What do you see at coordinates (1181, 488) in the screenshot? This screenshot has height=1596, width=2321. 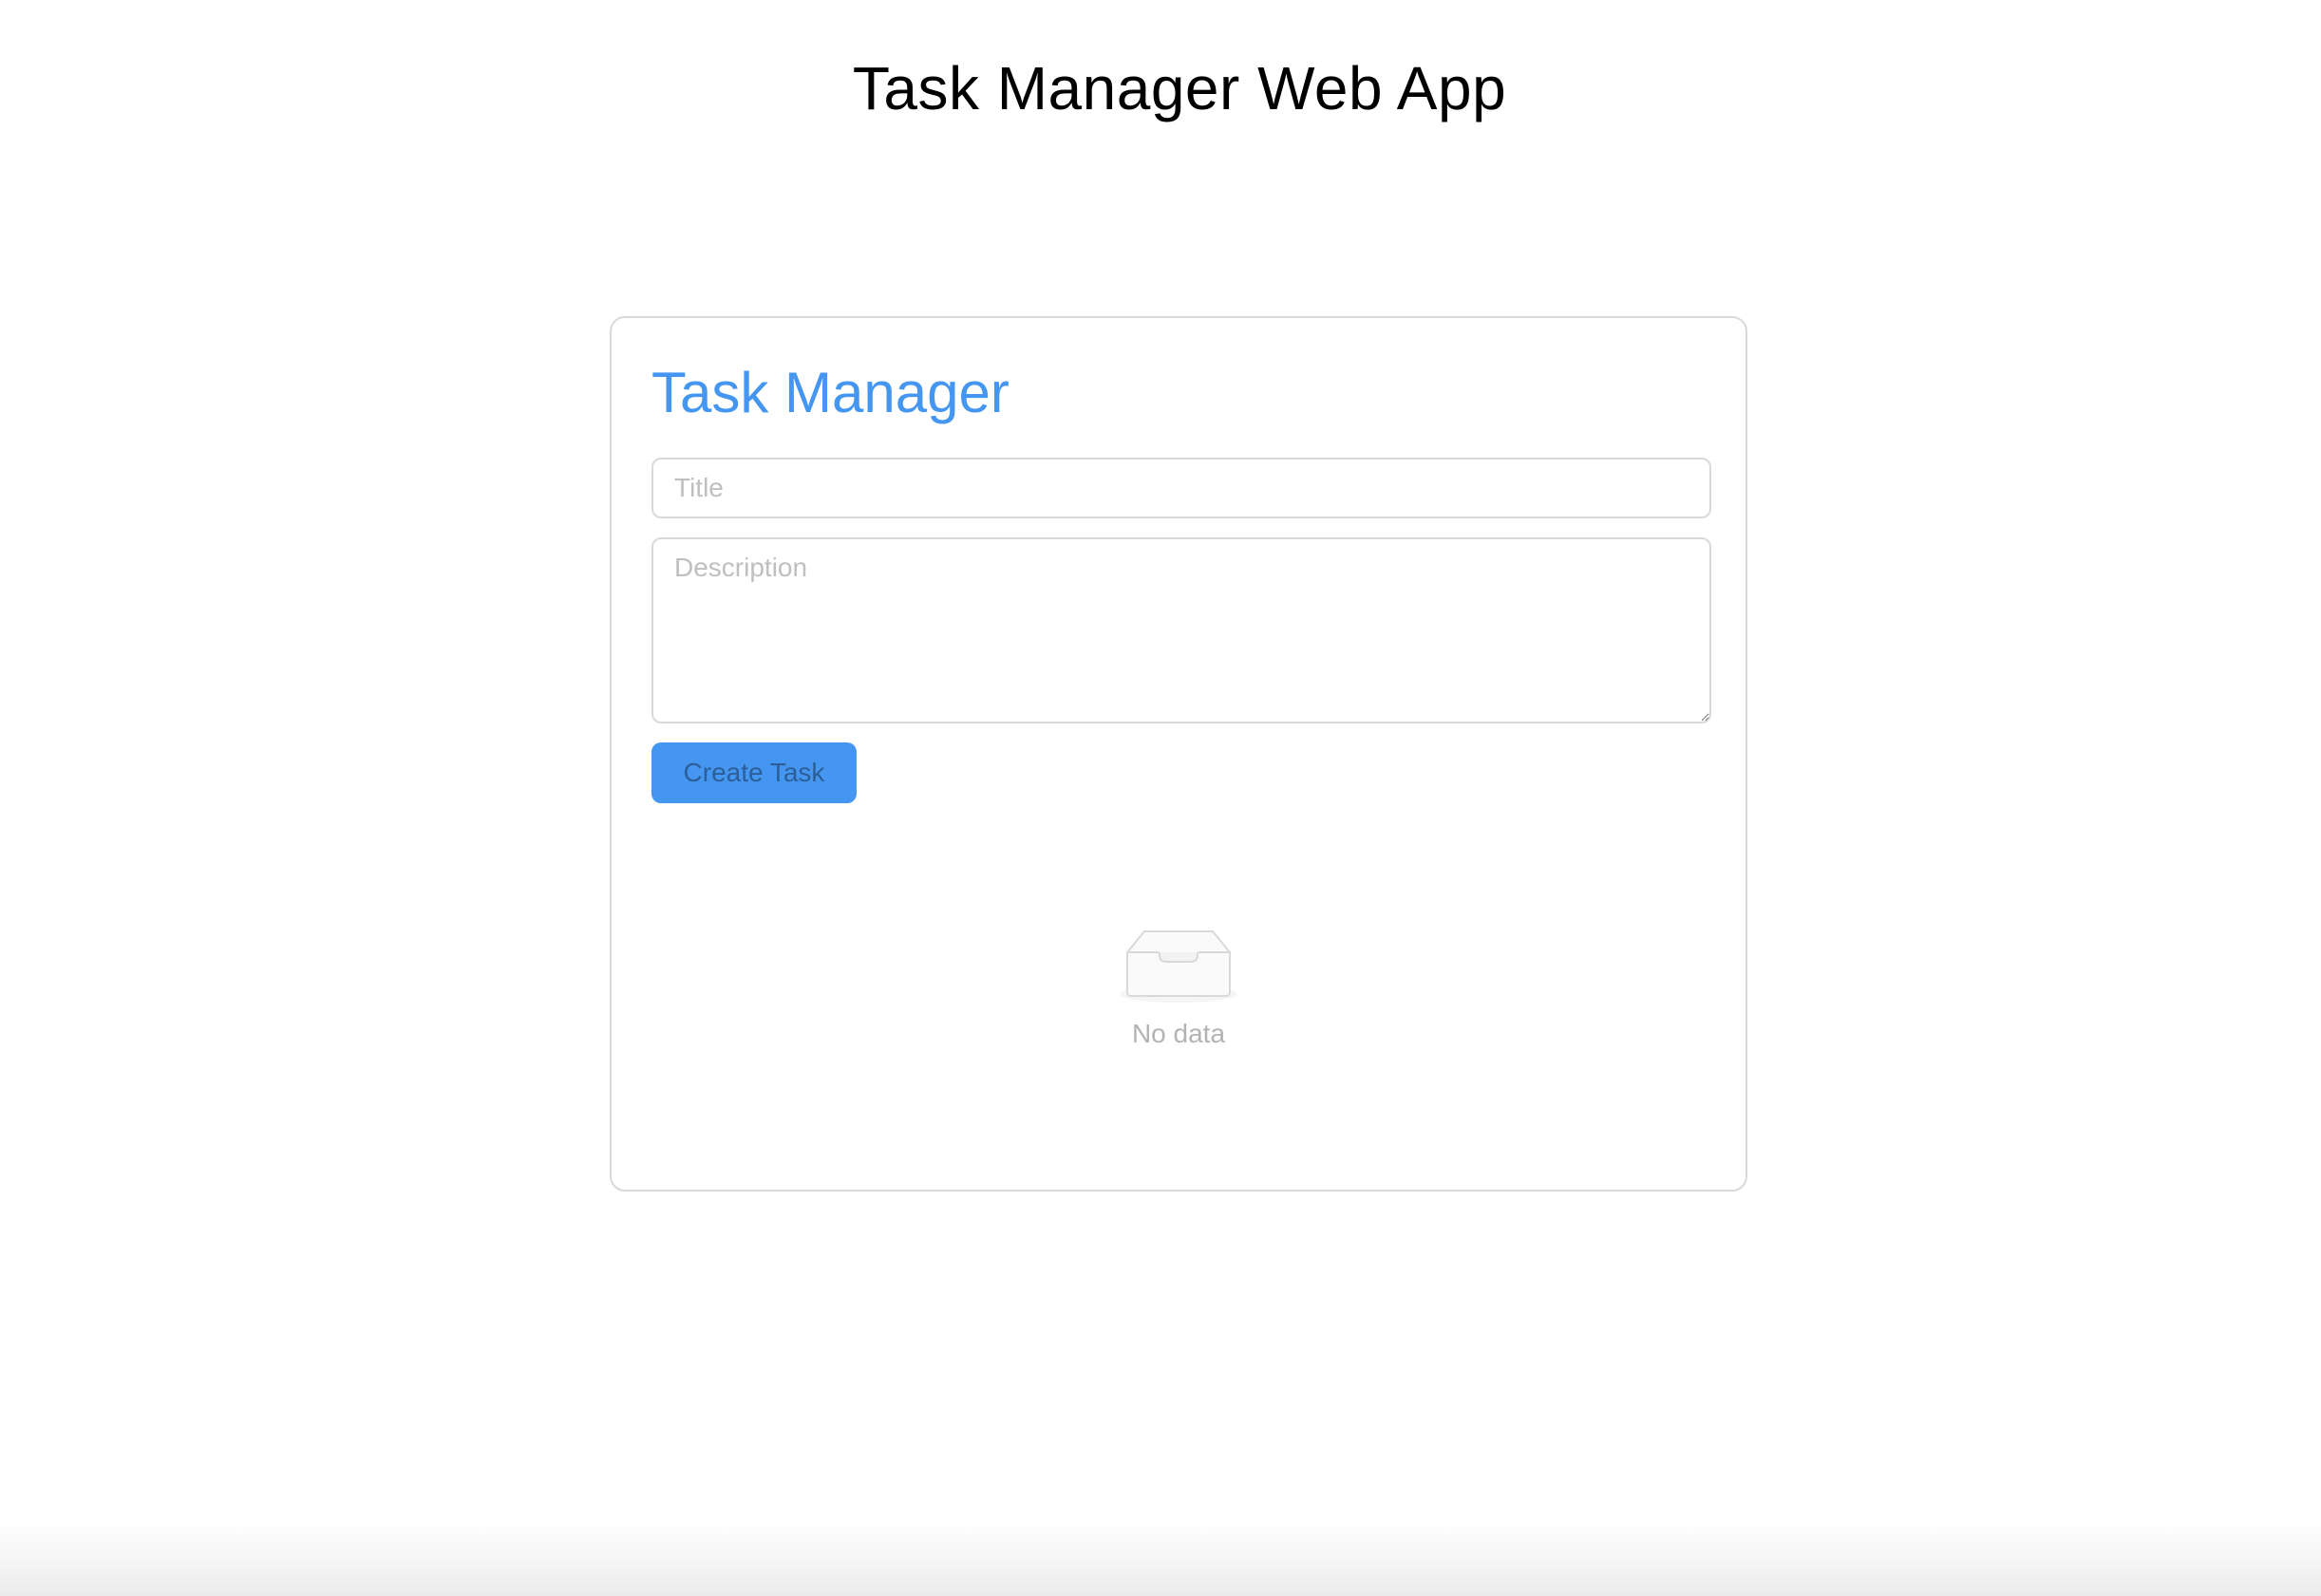 I see `task-title-input` at bounding box center [1181, 488].